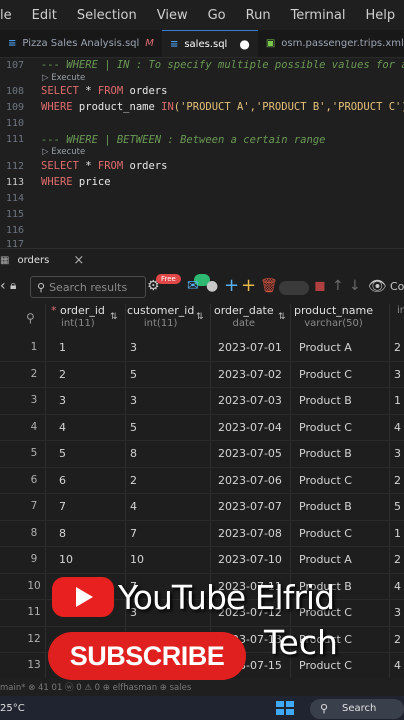 The image size is (404, 720). What do you see at coordinates (78, 260) in the screenshot?
I see `close-icon: ×` at bounding box center [78, 260].